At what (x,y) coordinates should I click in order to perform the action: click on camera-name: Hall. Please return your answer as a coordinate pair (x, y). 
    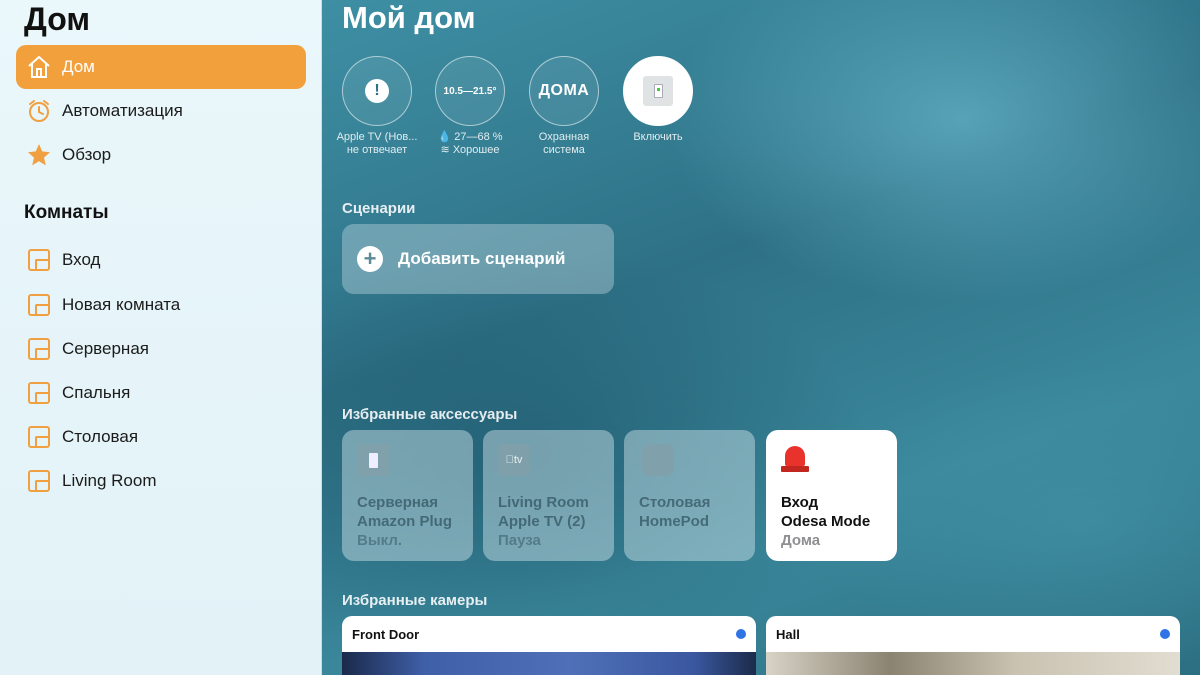
    Looking at the image, I should click on (788, 634).